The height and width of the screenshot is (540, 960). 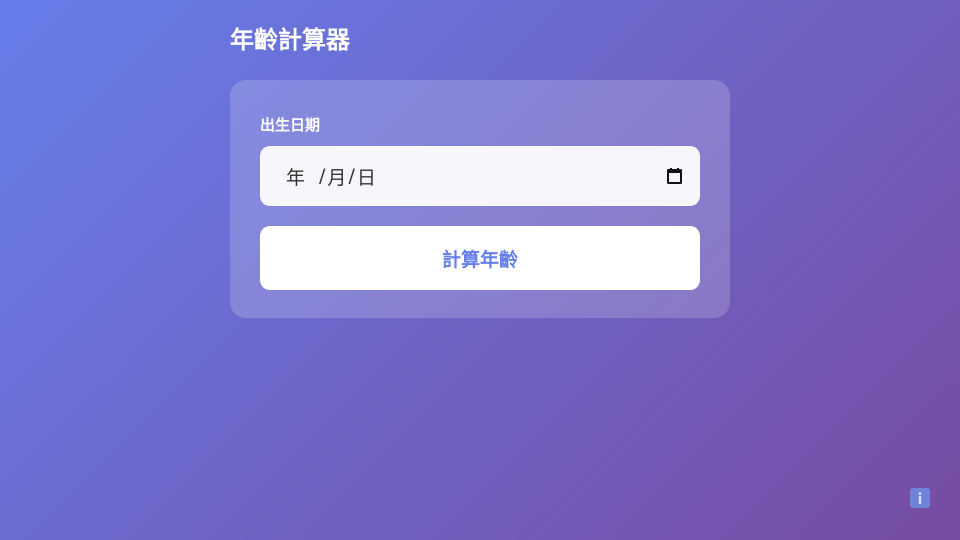 What do you see at coordinates (366, 176) in the screenshot?
I see `date-day-segment: 日` at bounding box center [366, 176].